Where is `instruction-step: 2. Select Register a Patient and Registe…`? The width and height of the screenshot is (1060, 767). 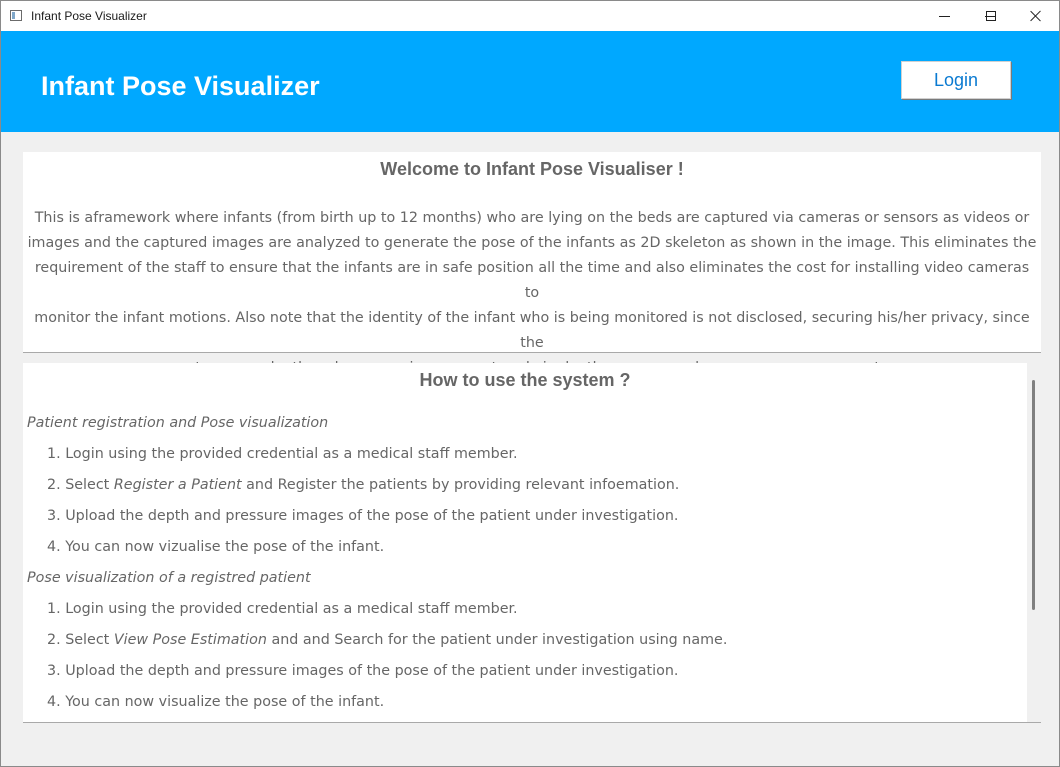 instruction-step: 2. Select Register a Patient and Registe… is located at coordinates (527, 489).